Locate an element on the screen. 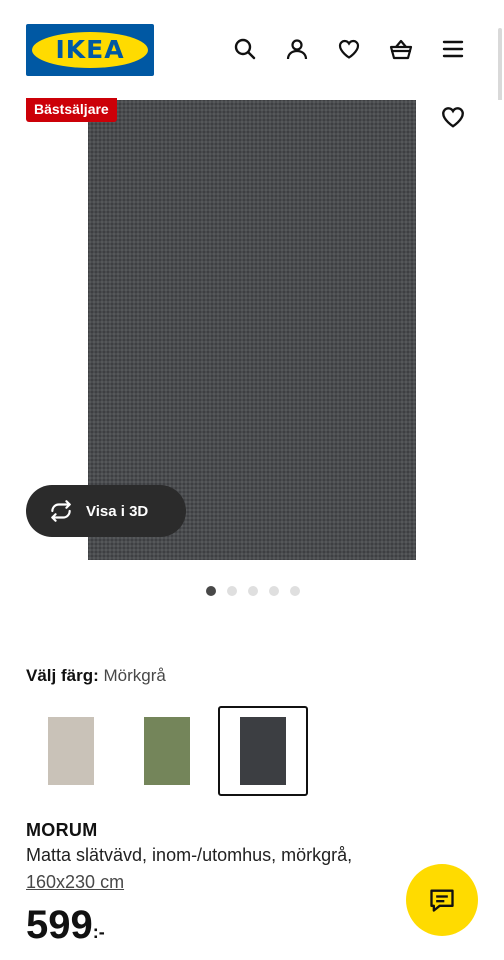 The image size is (504, 960). color-swatch-beige is located at coordinates (71, 751).